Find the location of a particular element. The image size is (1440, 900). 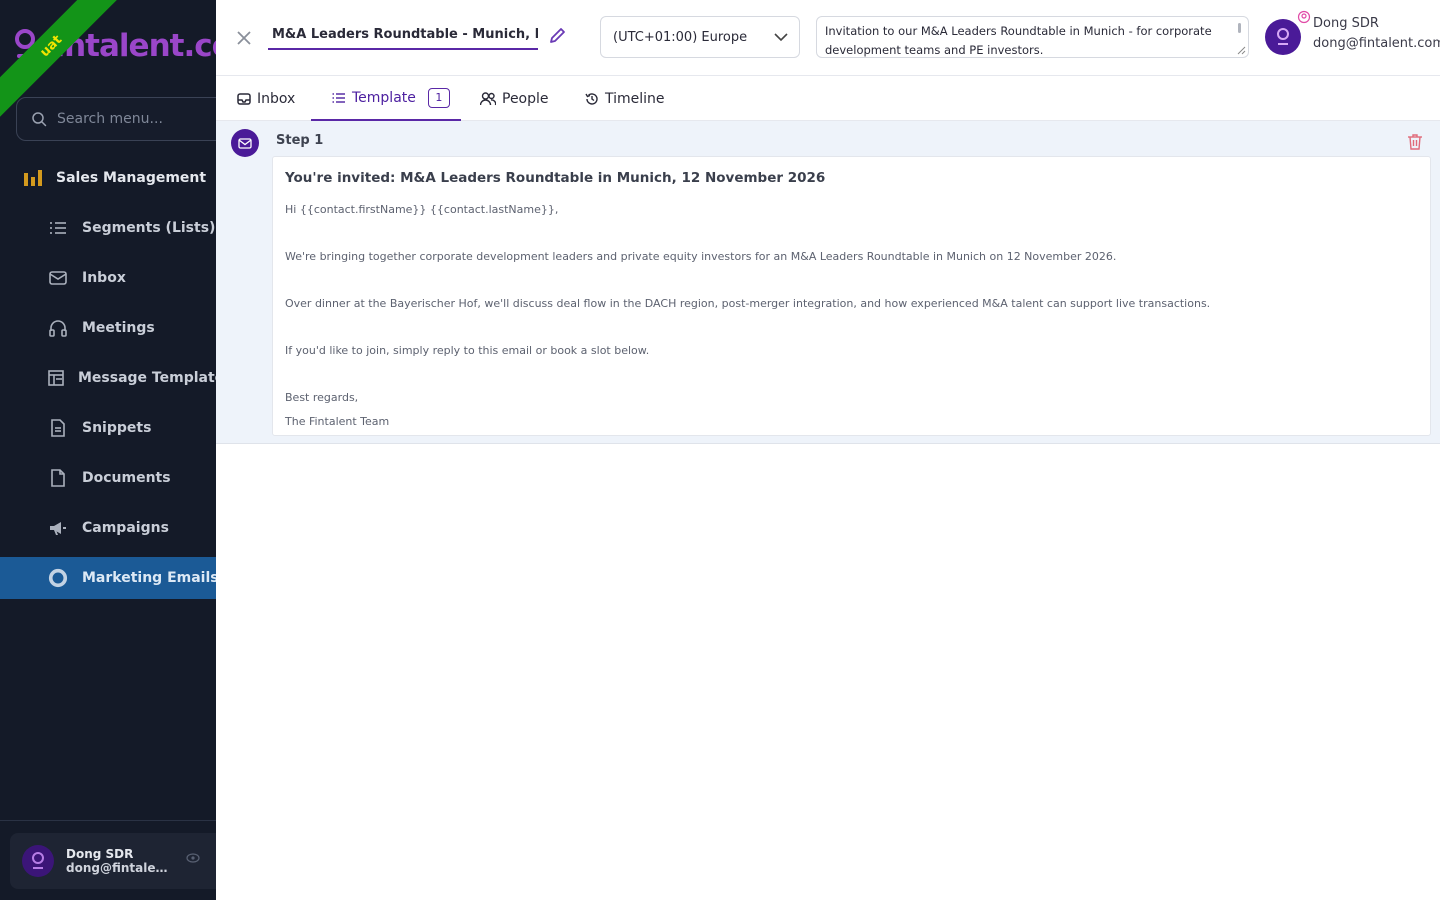

sidebar-item-meetings: Meetings is located at coordinates (108, 328).